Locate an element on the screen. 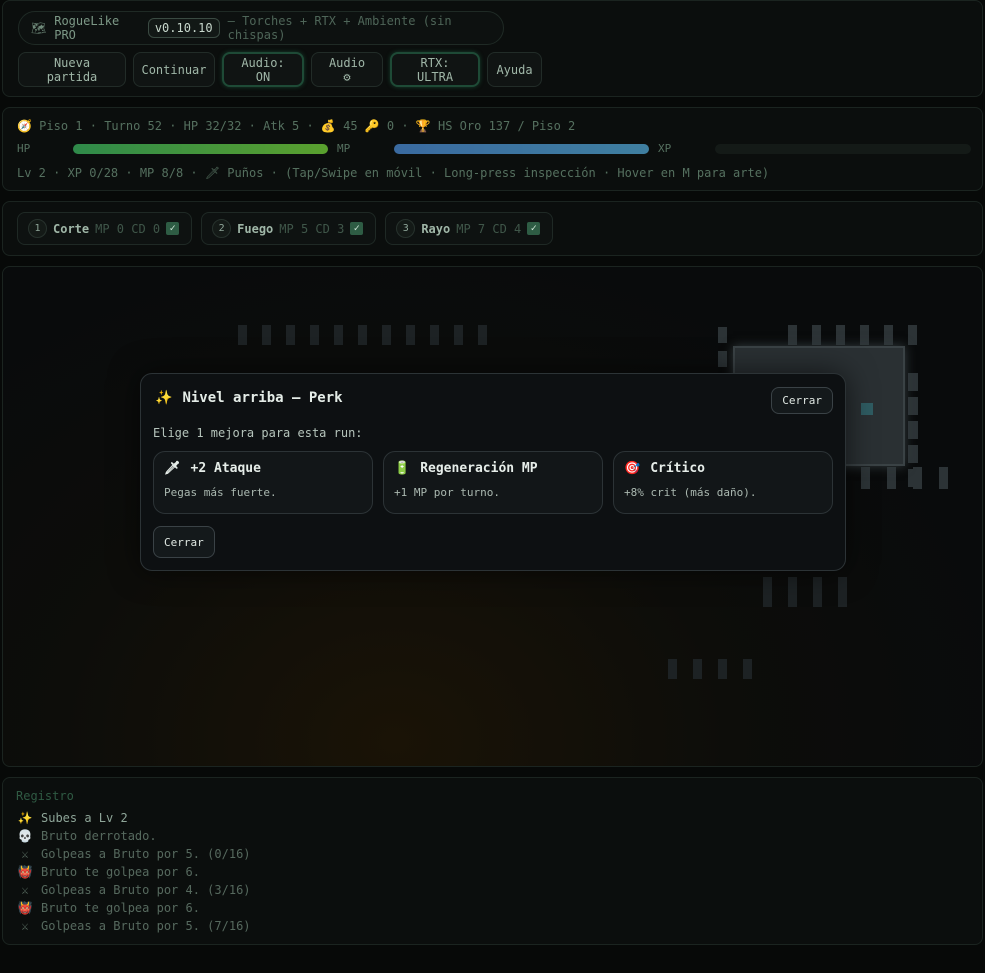  mp-bar-fill is located at coordinates (521, 149).